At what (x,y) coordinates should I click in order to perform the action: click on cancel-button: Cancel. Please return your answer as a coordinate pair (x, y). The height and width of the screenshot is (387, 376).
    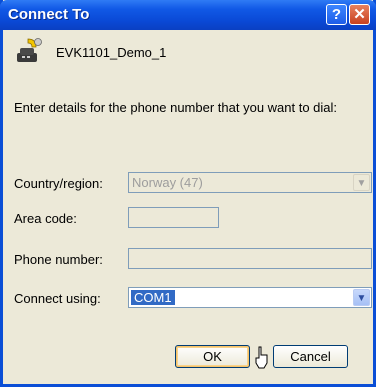
    Looking at the image, I should click on (310, 356).